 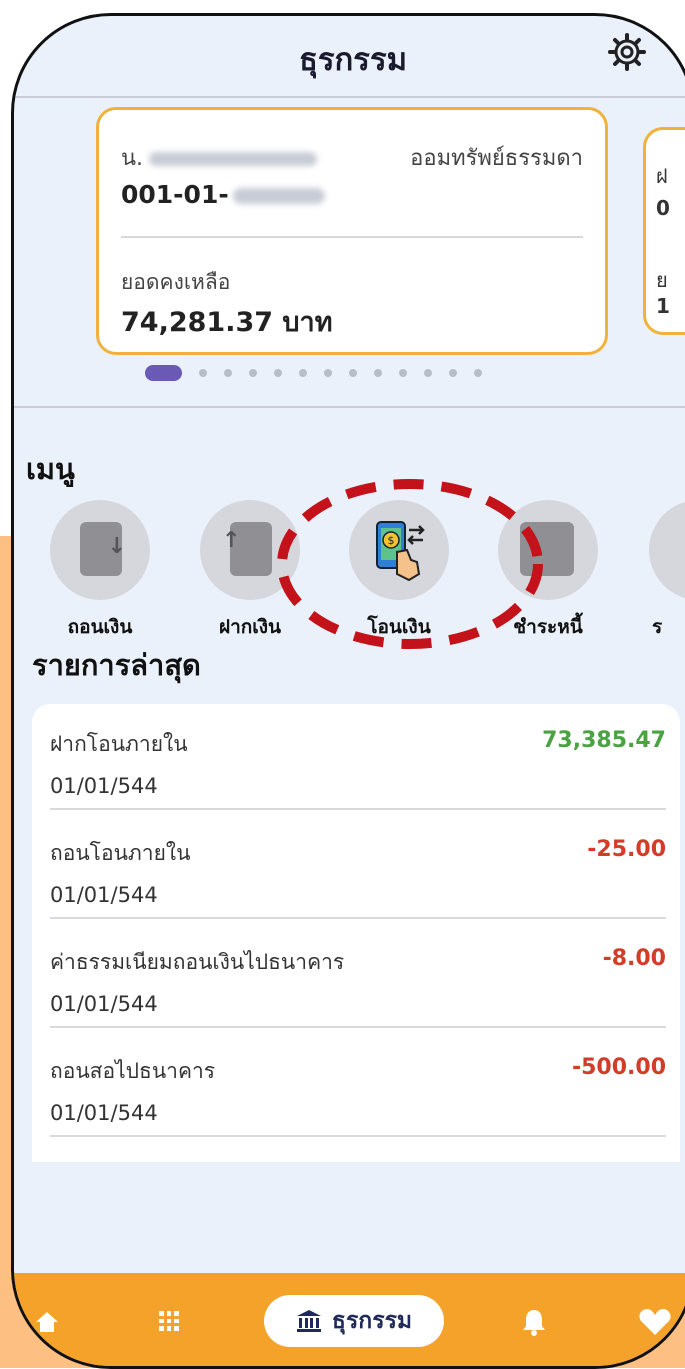 I want to click on balance-label: ยอดคงเหลือ, so click(x=176, y=282).